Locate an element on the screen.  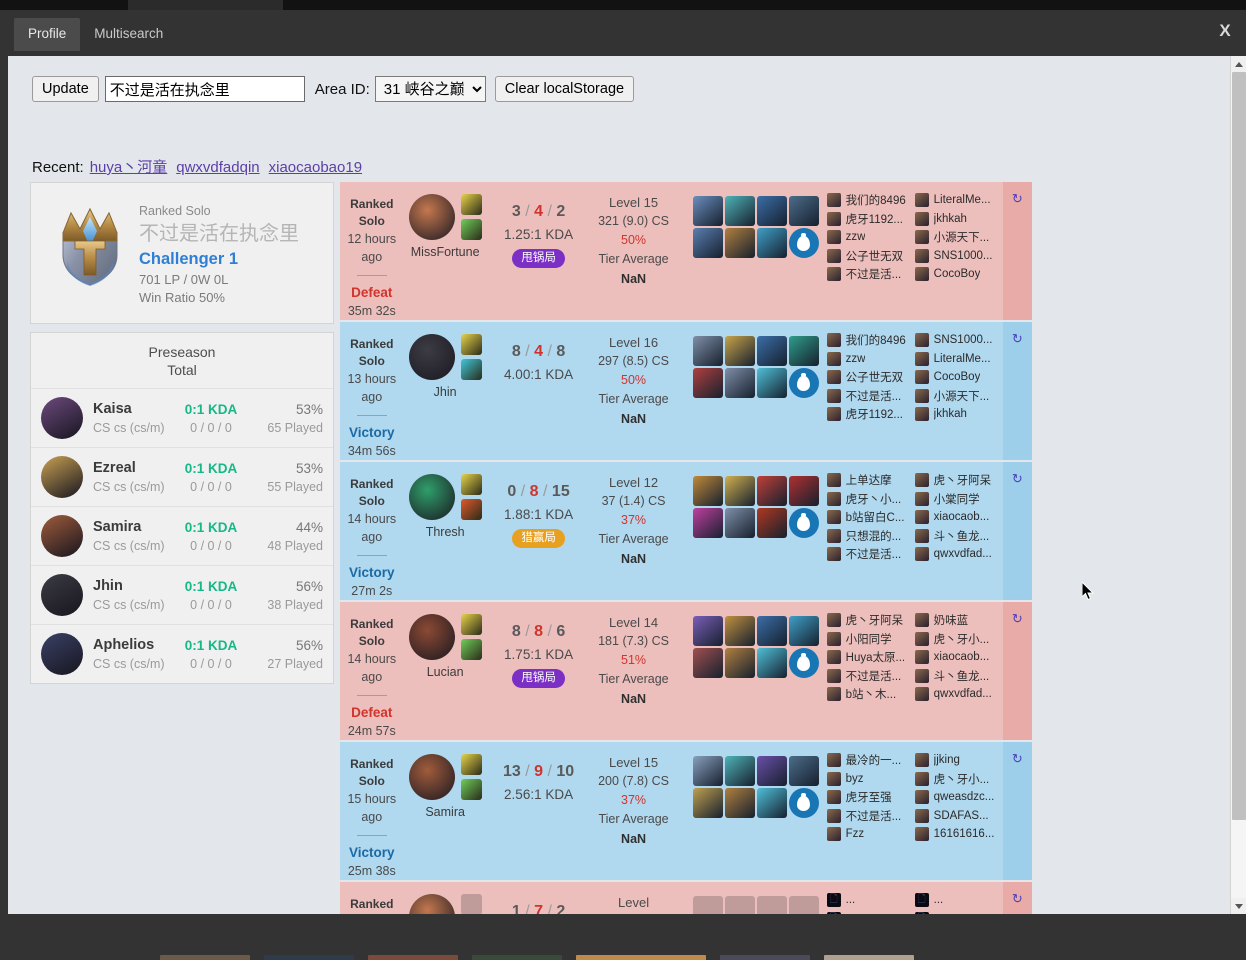
tab-profile: Profile is located at coordinates (47, 34).